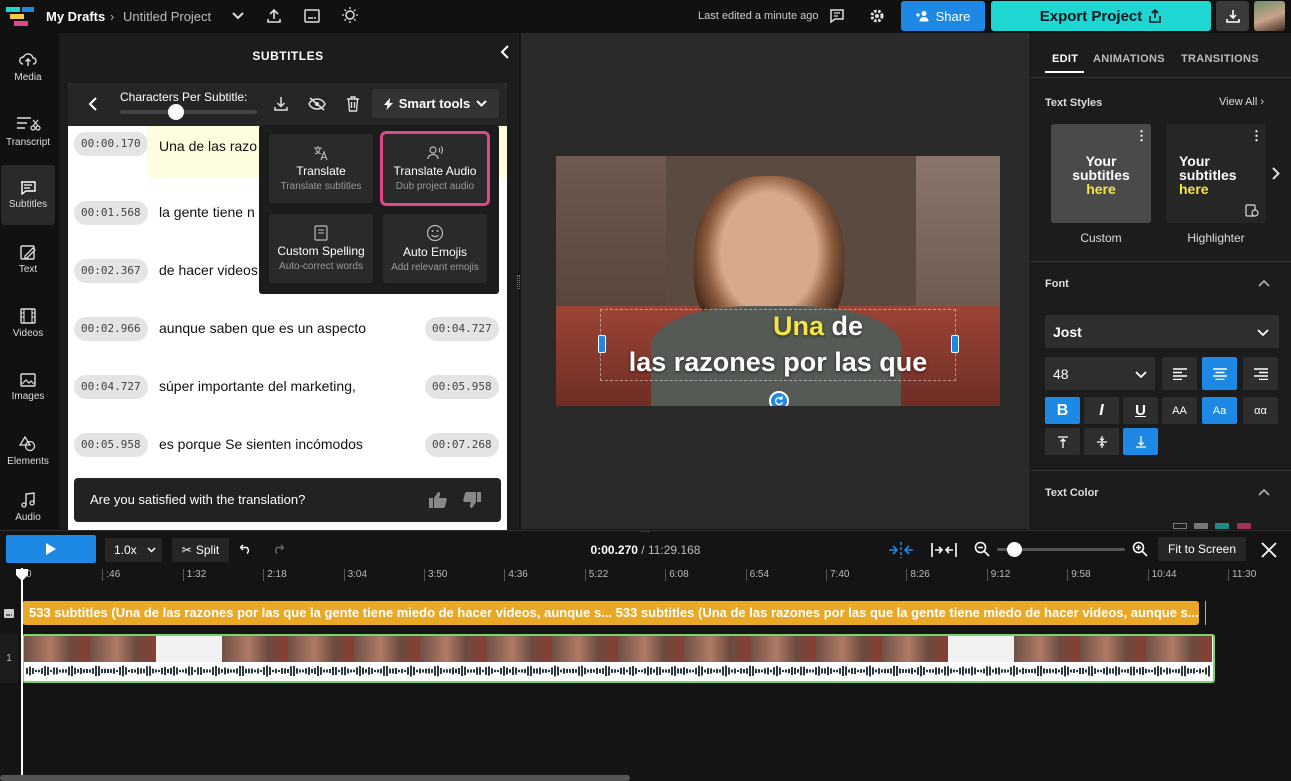 The height and width of the screenshot is (781, 1291). Describe the element at coordinates (28, 195) in the screenshot. I see `rail-item-subtitles: Subtitles` at that location.